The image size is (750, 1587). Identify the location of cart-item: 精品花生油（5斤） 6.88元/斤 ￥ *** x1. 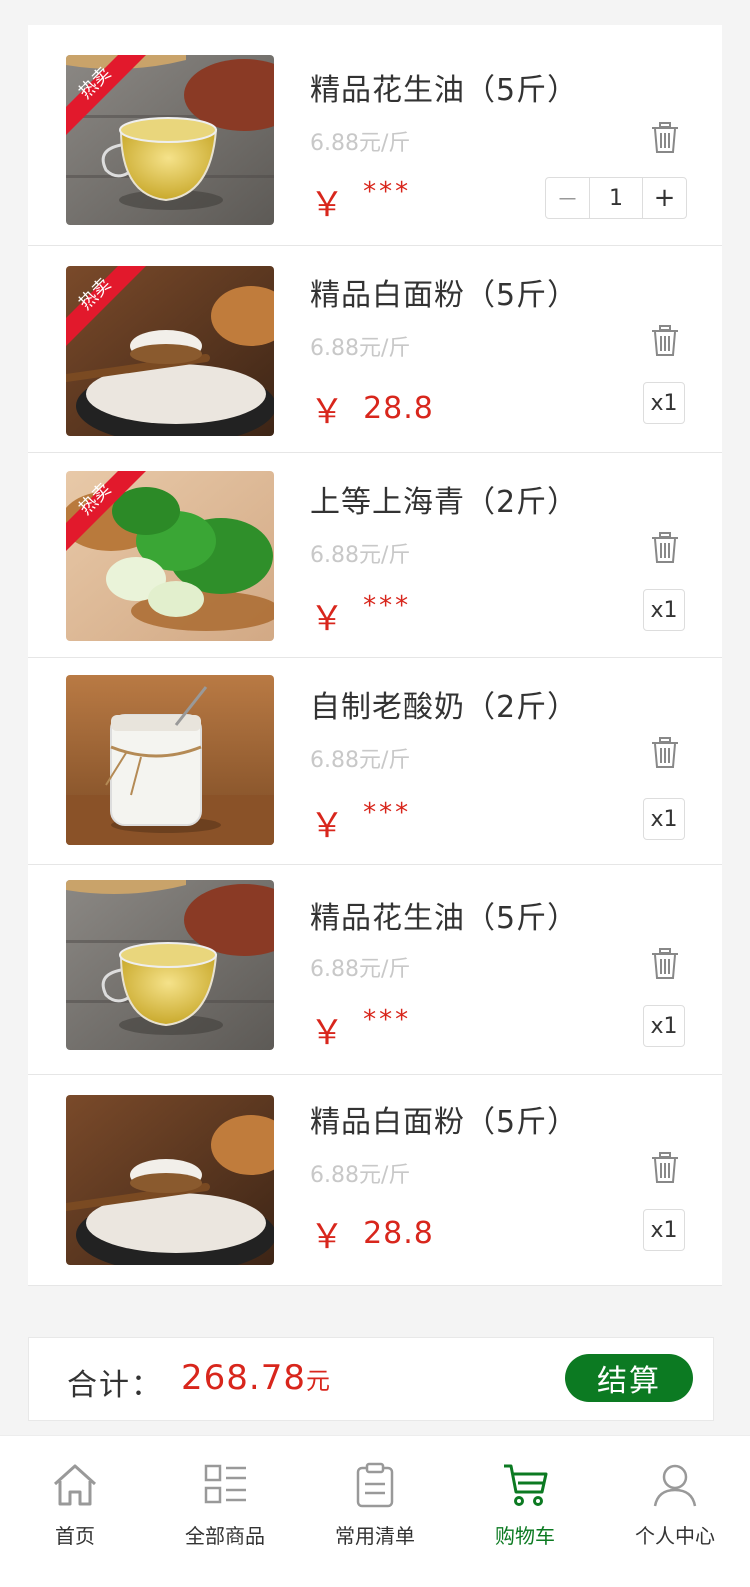
(375, 970).